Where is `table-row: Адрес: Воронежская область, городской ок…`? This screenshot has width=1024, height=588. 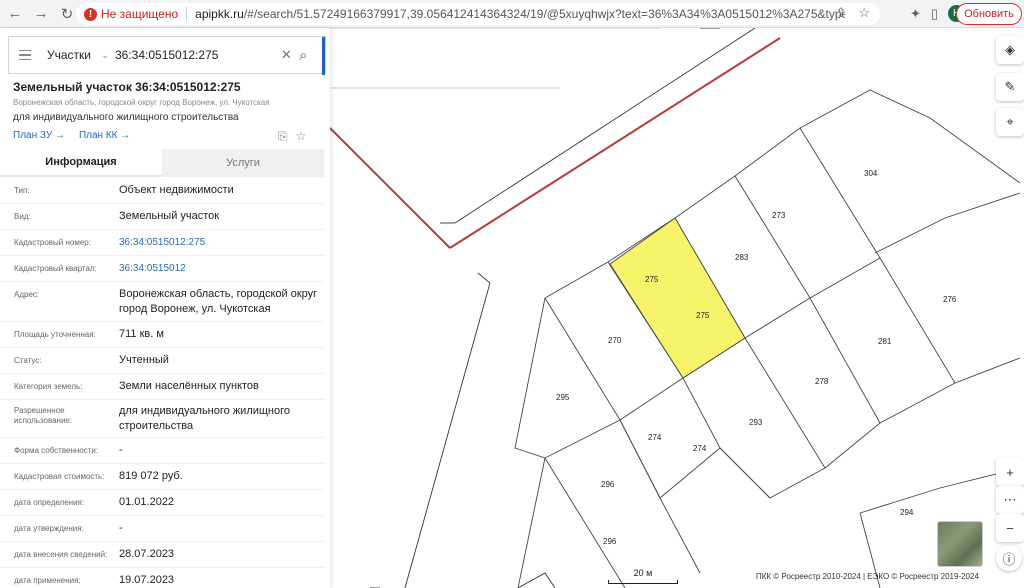
table-row: Адрес: Воронежская область, городской ок… is located at coordinates (162, 302).